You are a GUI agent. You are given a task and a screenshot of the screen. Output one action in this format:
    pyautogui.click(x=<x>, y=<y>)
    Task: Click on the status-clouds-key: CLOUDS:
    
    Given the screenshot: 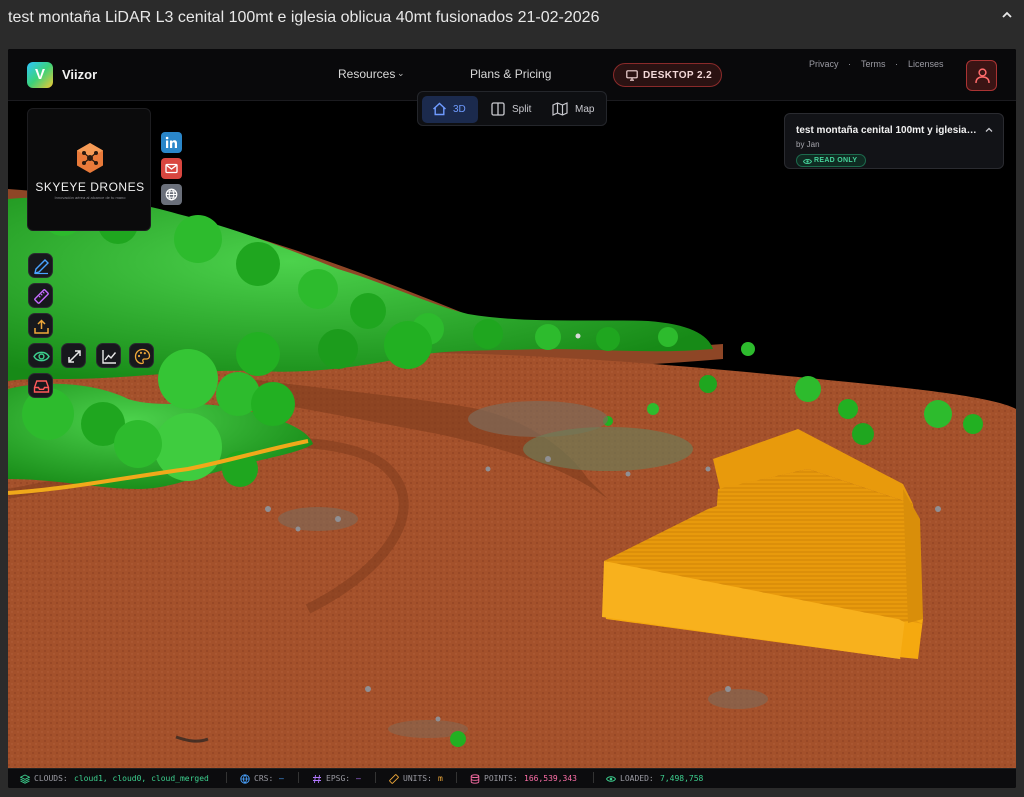 What is the action you would take?
    pyautogui.click(x=51, y=778)
    